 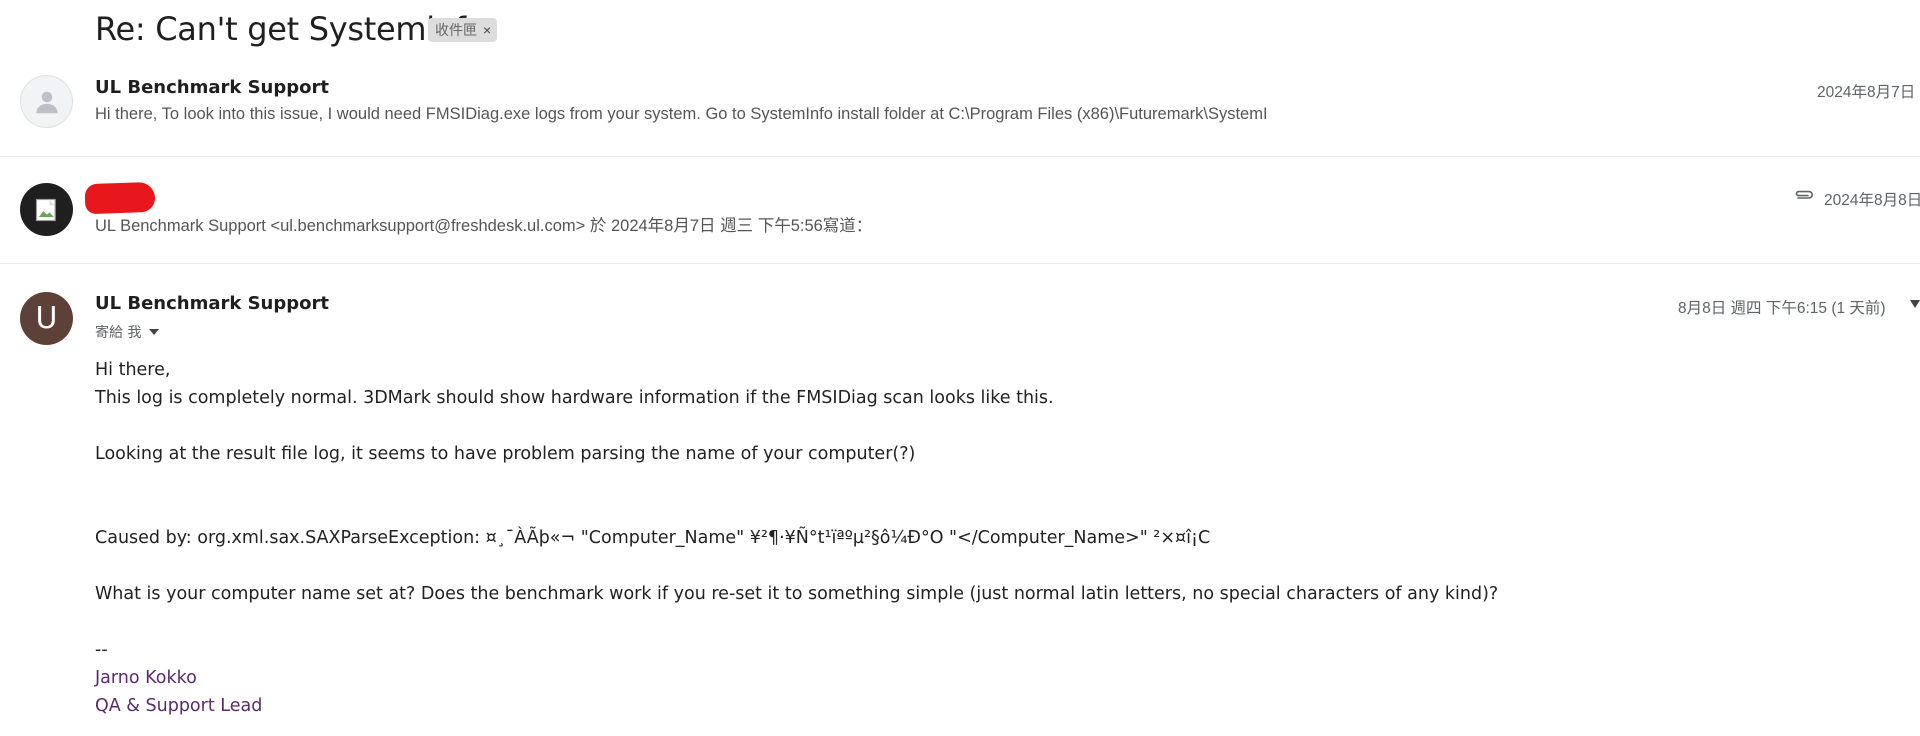 I want to click on default-avatar-icon, so click(x=46, y=101).